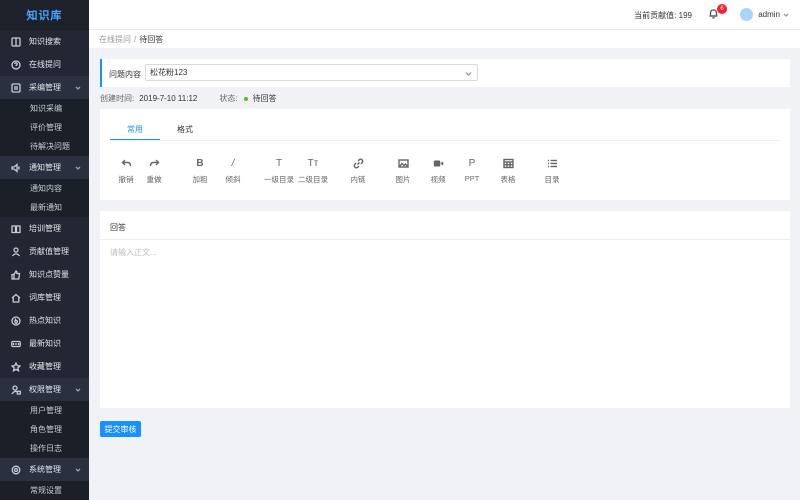 This screenshot has height=500, width=800. I want to click on notification-badge: 6, so click(722, 9).